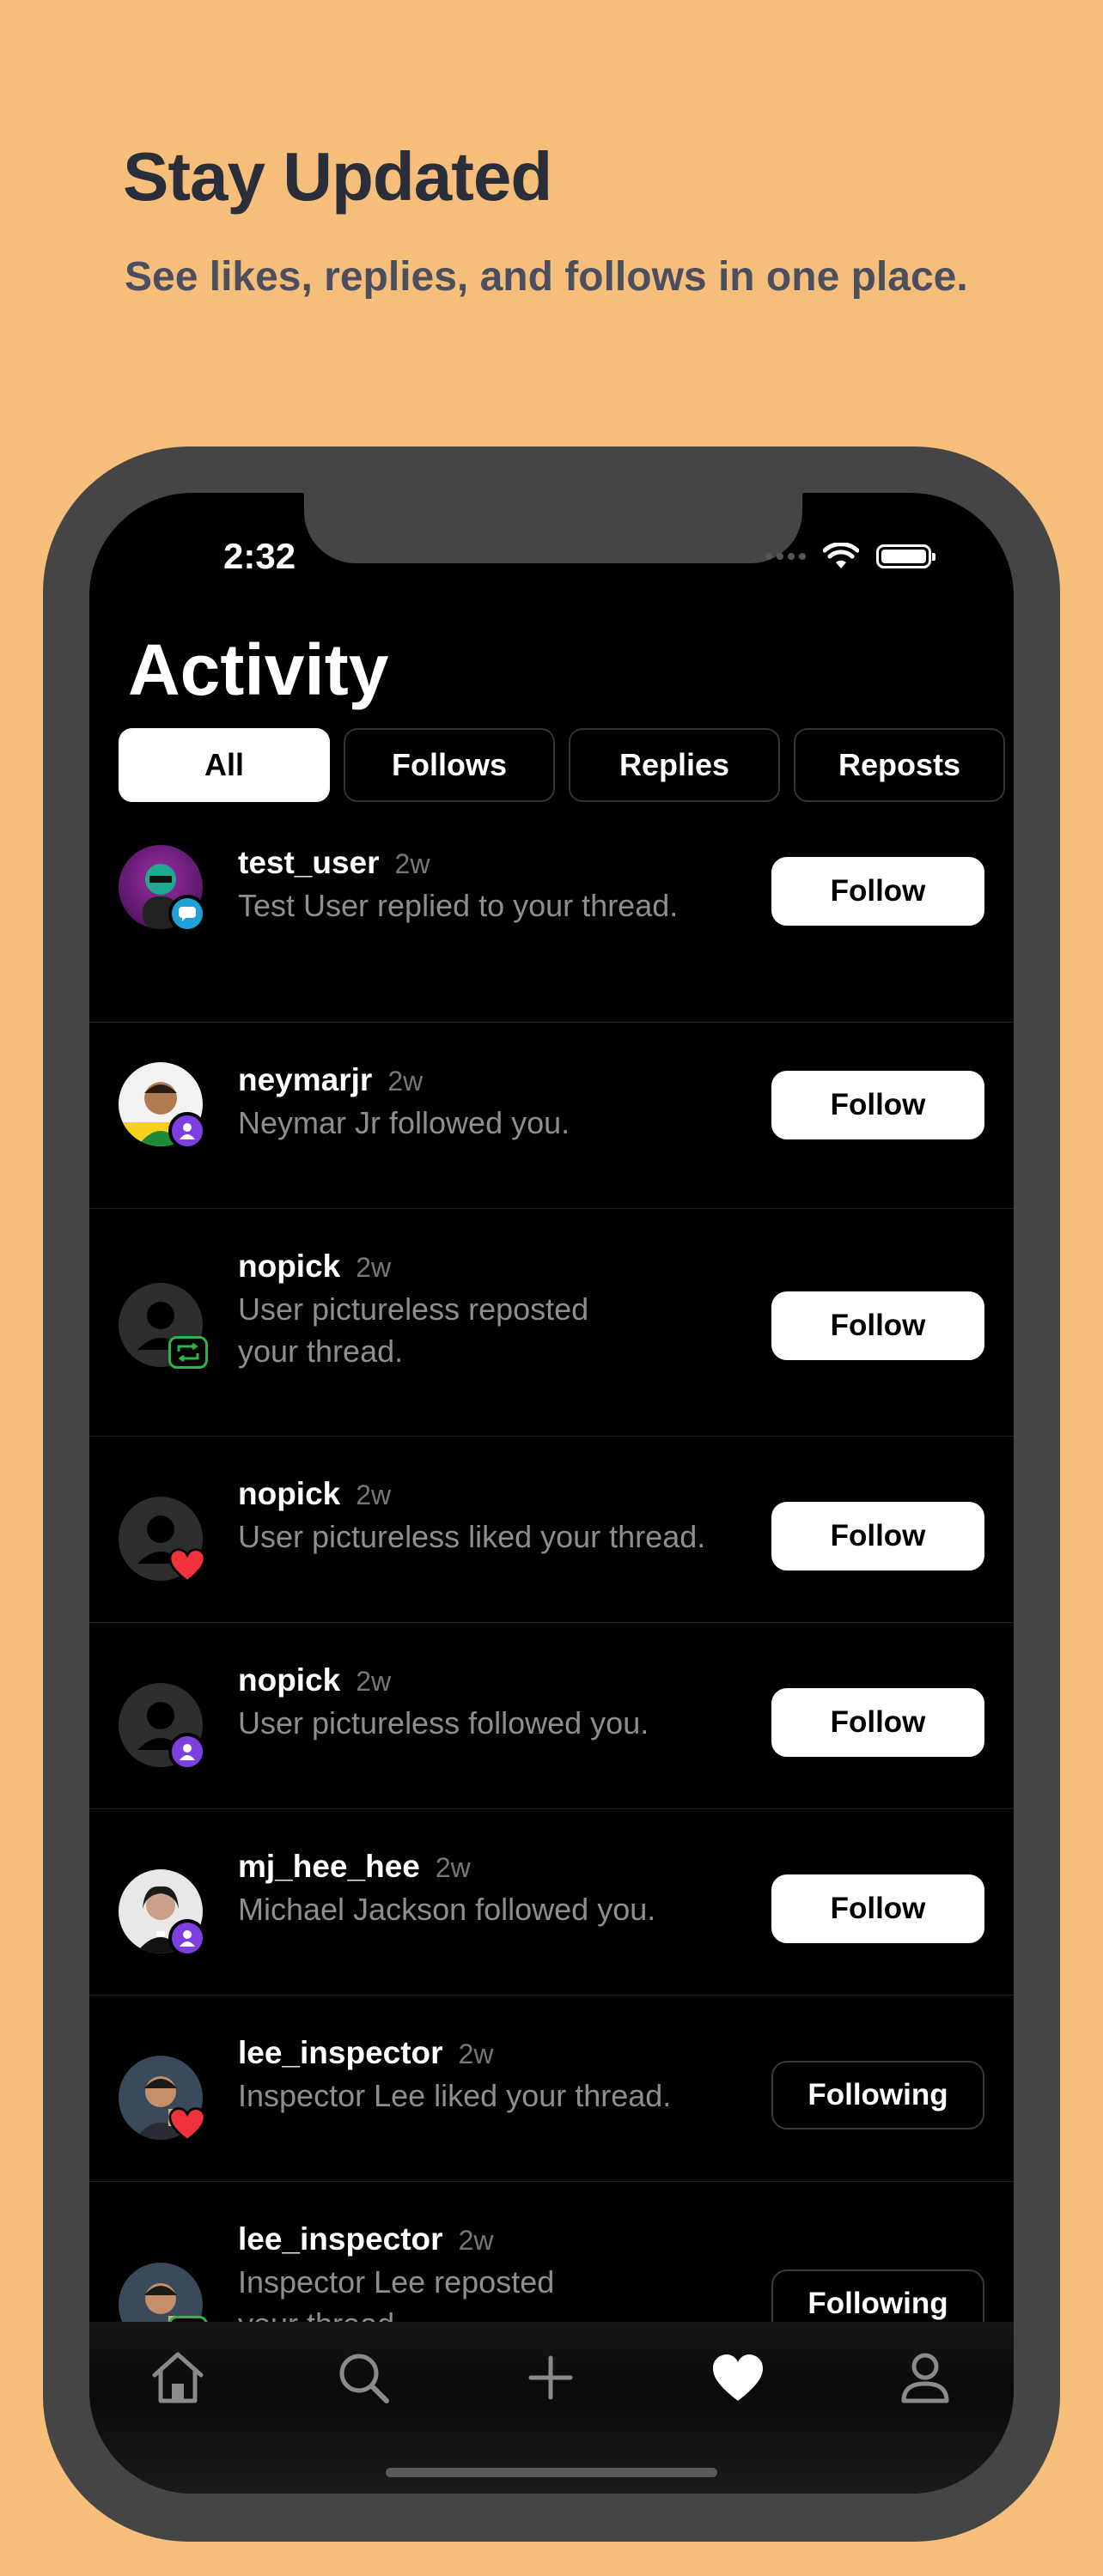 This screenshot has width=1103, height=2576. Describe the element at coordinates (443, 1723) in the screenshot. I see `activity-text: User pictureless followed you.` at that location.